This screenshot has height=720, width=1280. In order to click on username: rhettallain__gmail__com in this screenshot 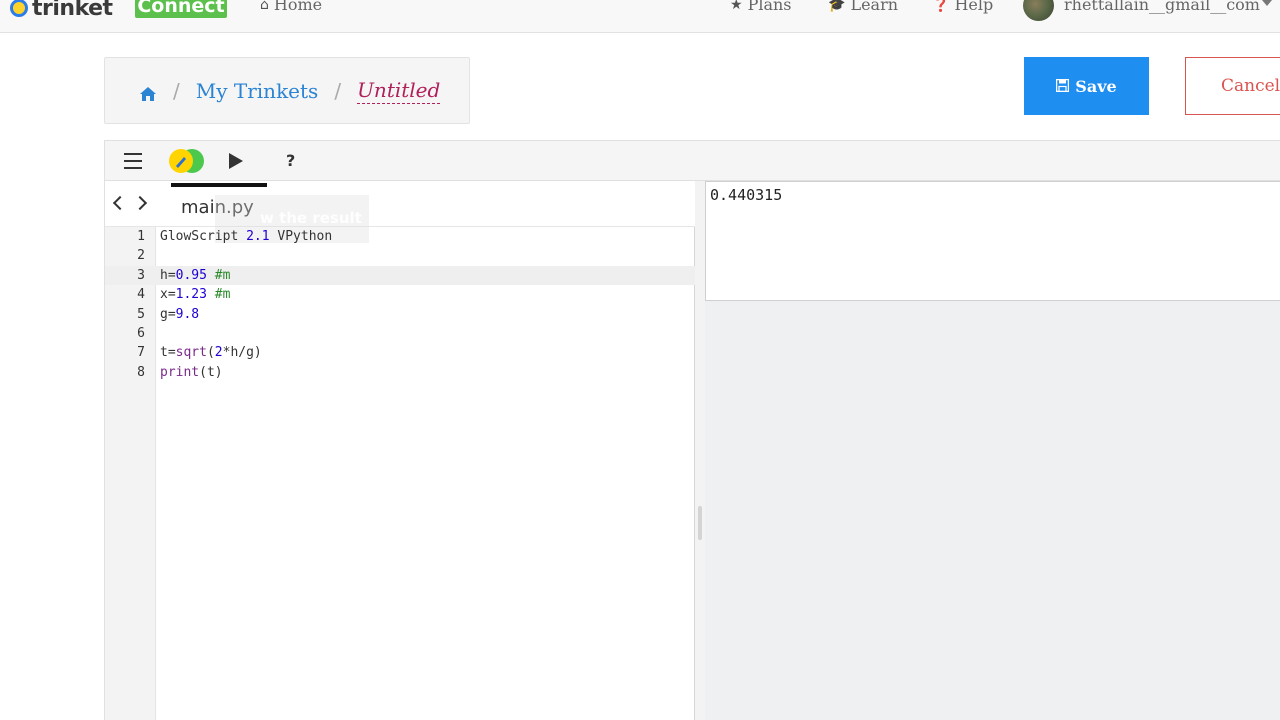, I will do `click(1162, 7)`.